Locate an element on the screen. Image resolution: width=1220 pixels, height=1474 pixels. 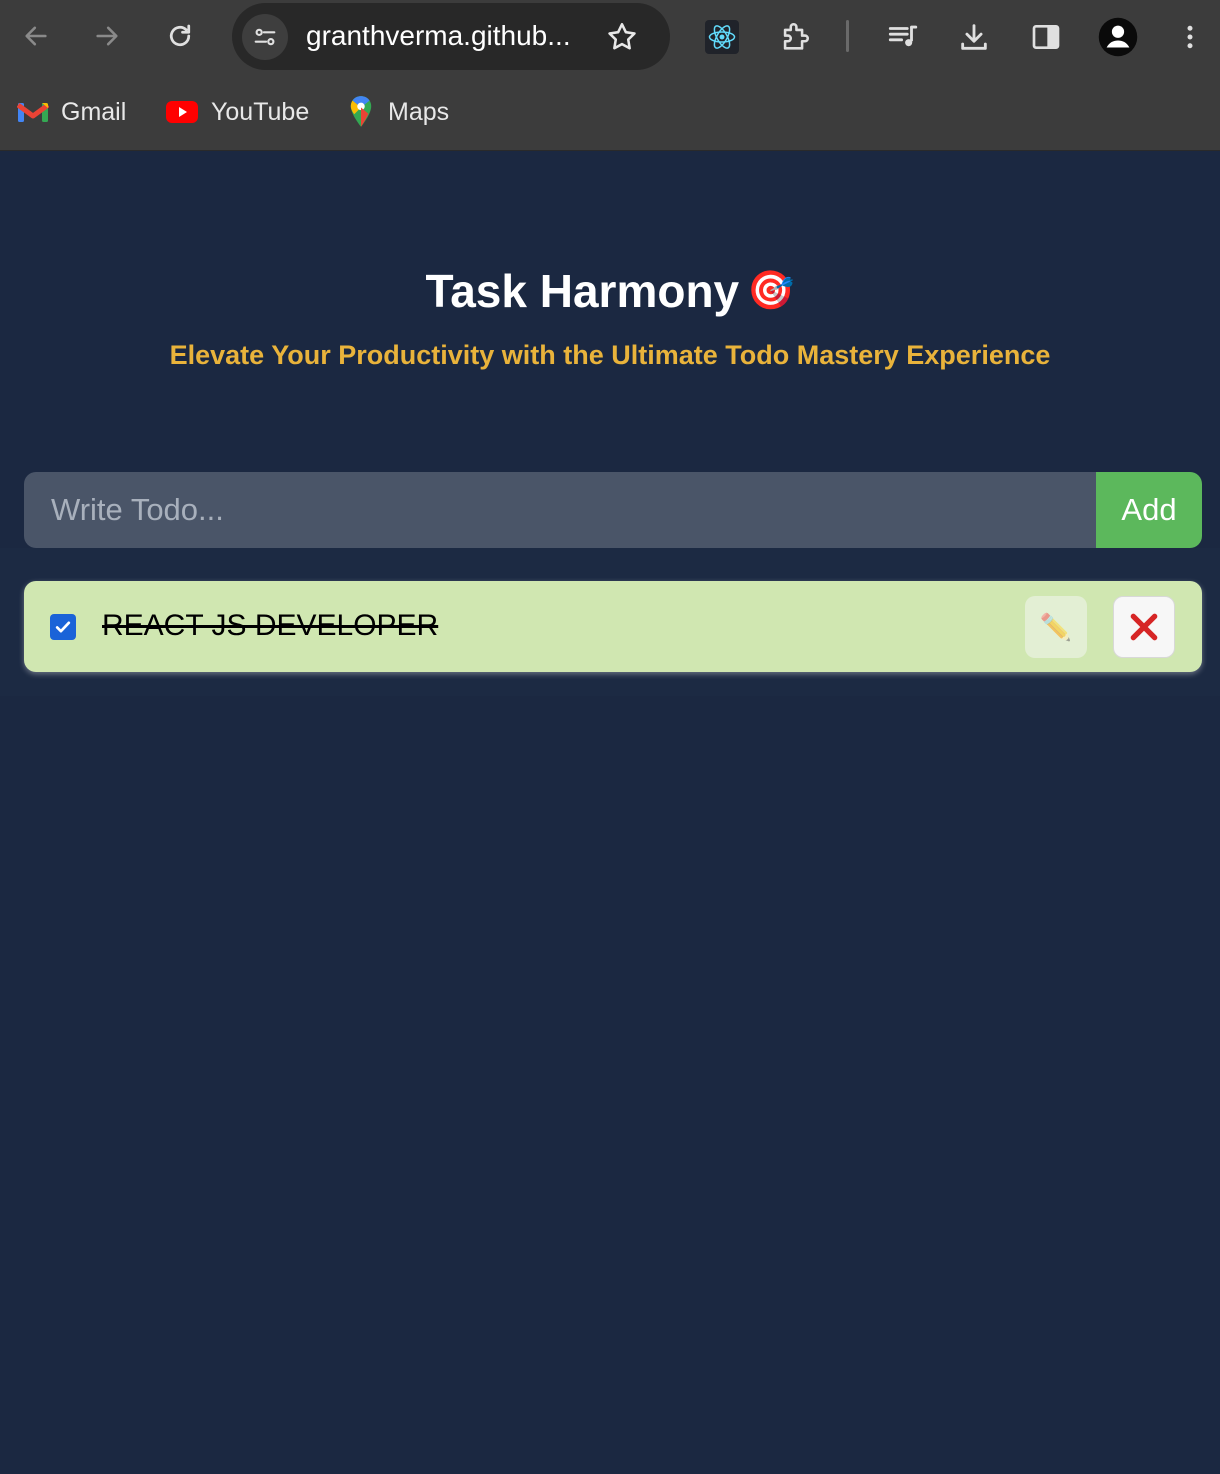
page-title: Task Harmony 🎯 is located at coordinates (610, 291).